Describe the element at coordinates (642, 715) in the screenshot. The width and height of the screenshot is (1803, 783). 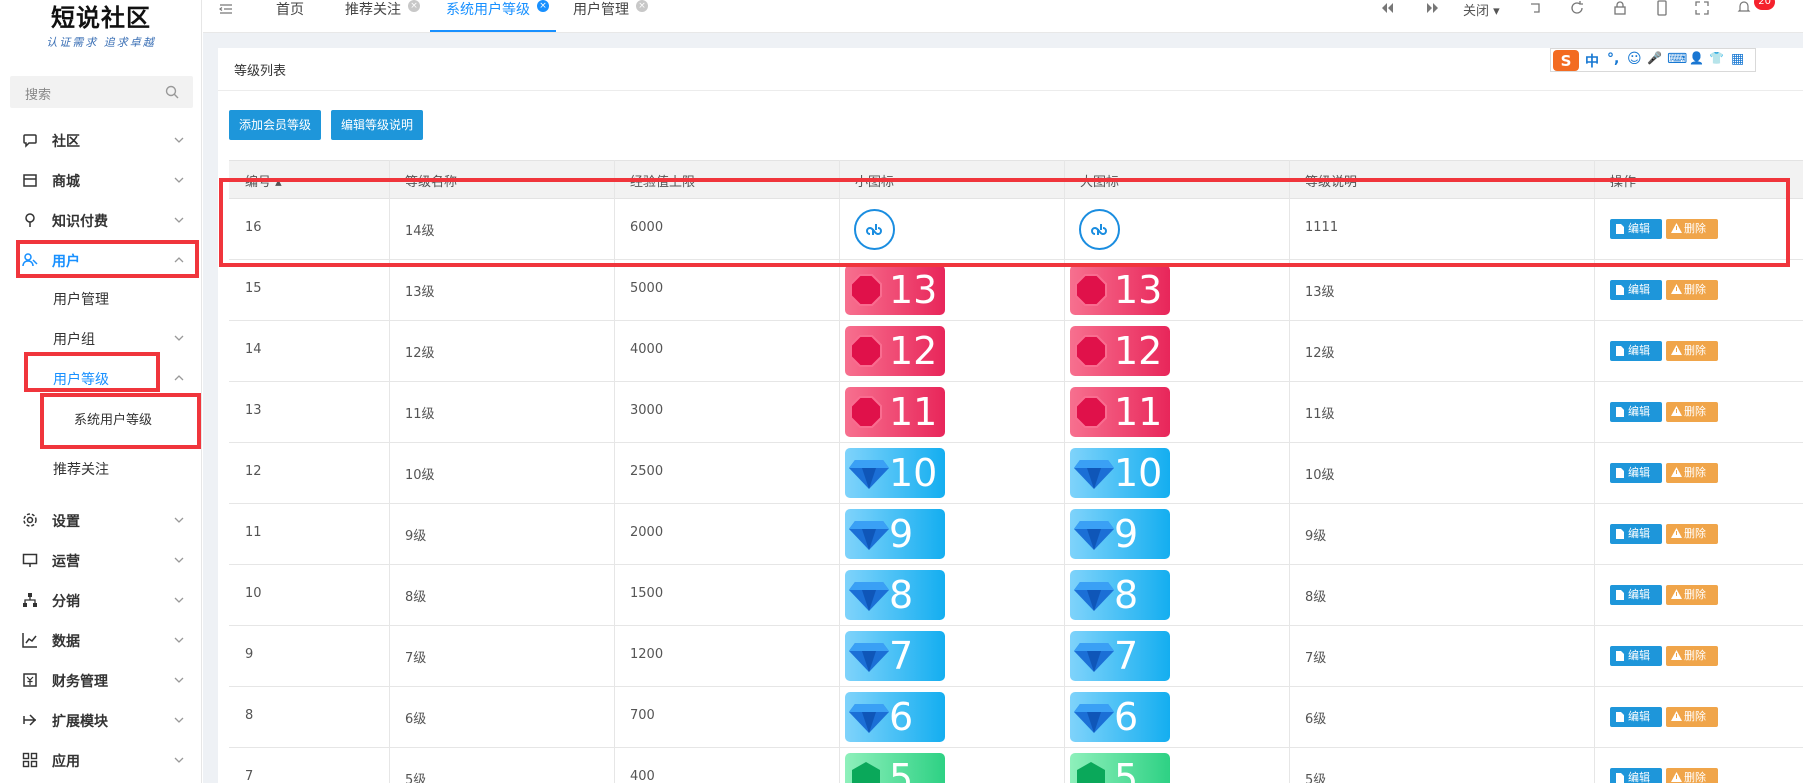
I see `cell-exp: 700` at that location.